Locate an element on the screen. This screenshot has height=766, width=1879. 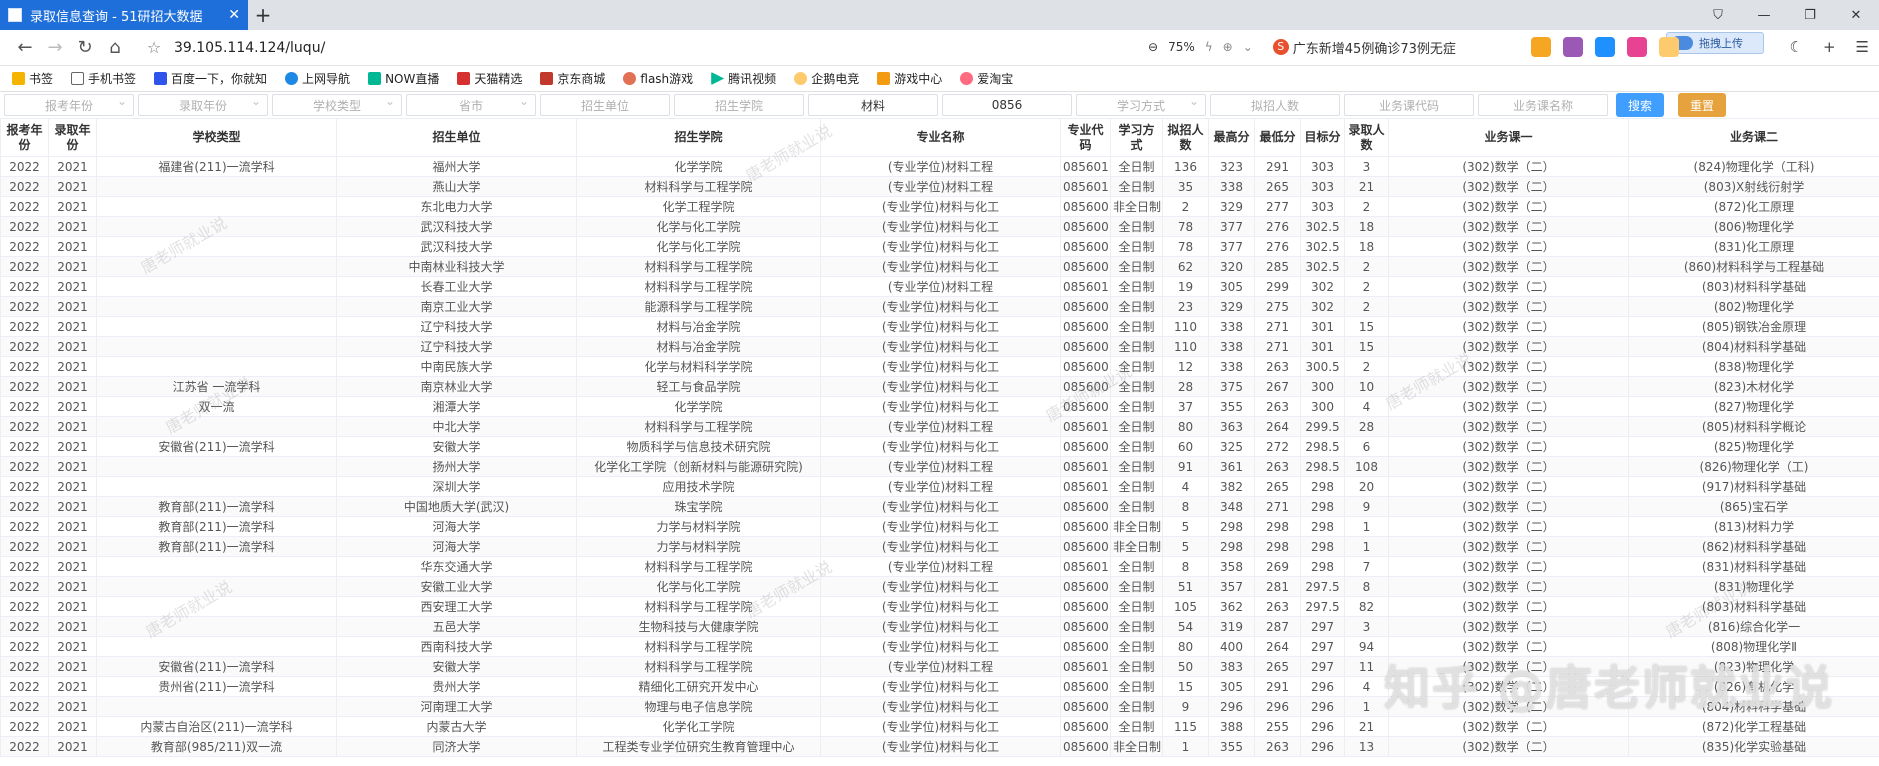
chevron-down-icon: ⌄ is located at coordinates (1248, 47).